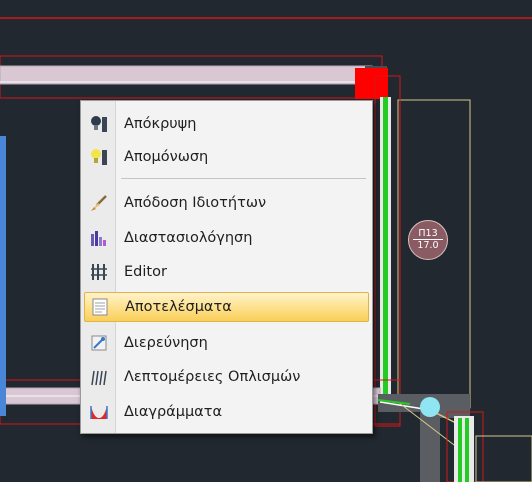 Image resolution: width=532 pixels, height=482 pixels. Describe the element at coordinates (243, 178) in the screenshot. I see `menu-separator` at that location.